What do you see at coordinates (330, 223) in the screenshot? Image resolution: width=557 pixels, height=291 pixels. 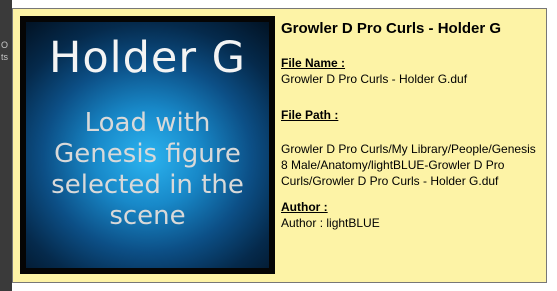 I see `author-value: Author : lightBLUE` at bounding box center [330, 223].